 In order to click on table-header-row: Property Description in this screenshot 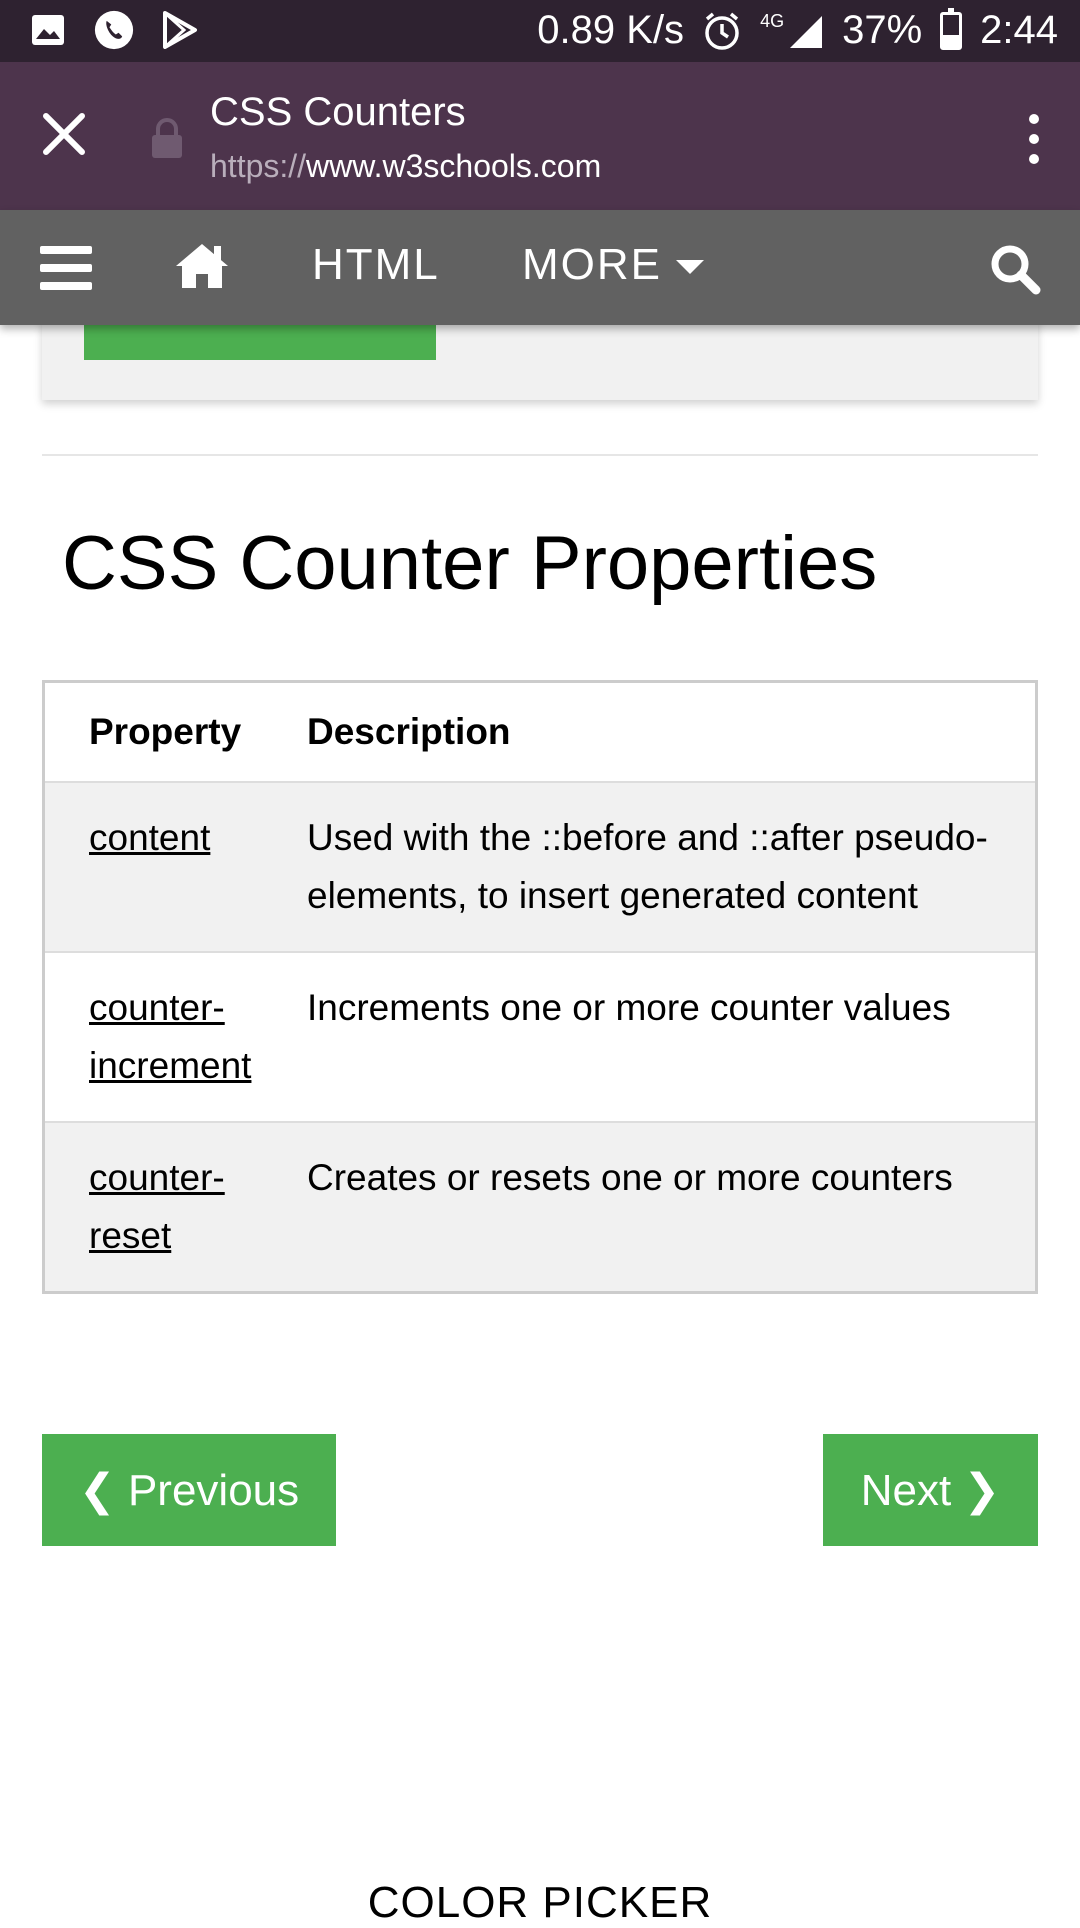, I will do `click(540, 731)`.